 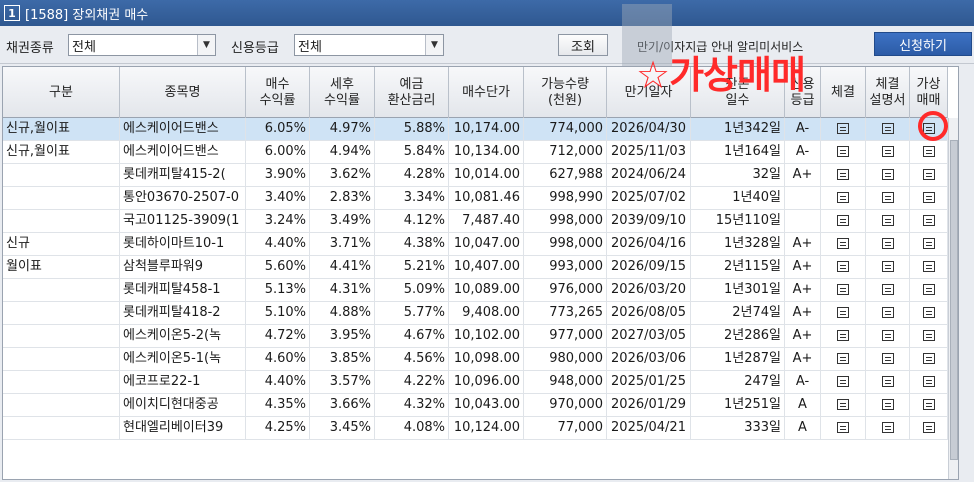 I want to click on scrollbar-thumb, so click(x=954, y=300).